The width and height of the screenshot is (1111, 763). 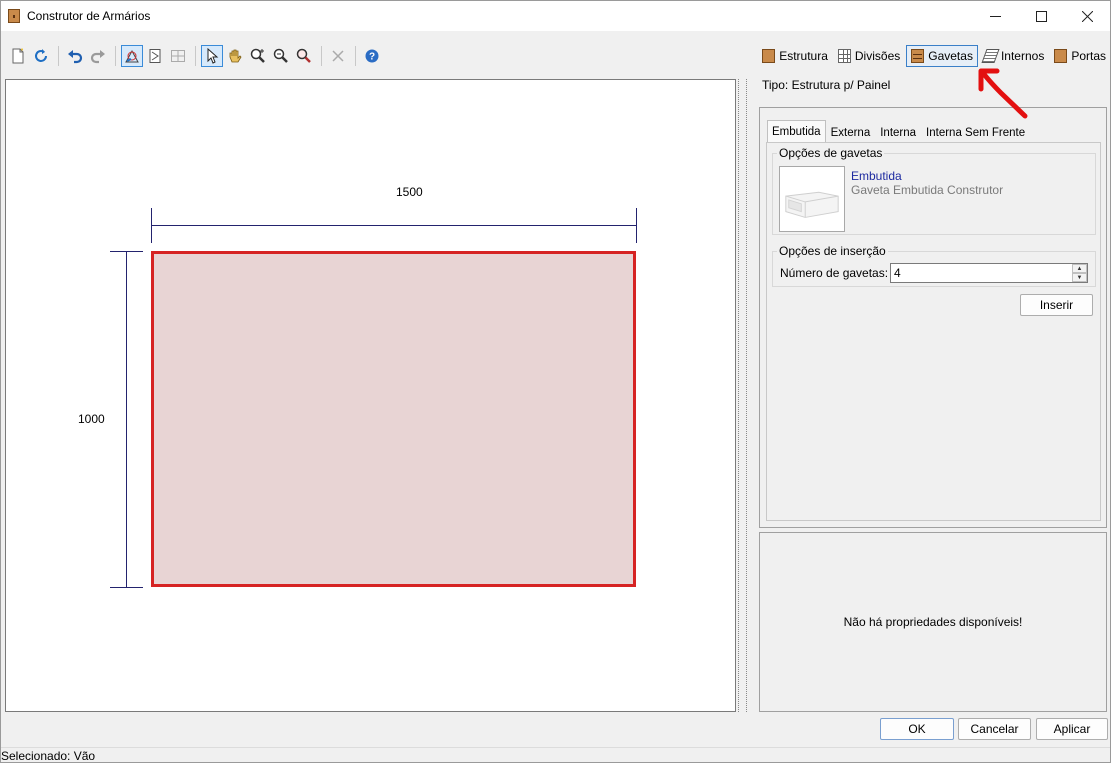 I want to click on tool-estrutura: Estrutura, so click(x=795, y=56).